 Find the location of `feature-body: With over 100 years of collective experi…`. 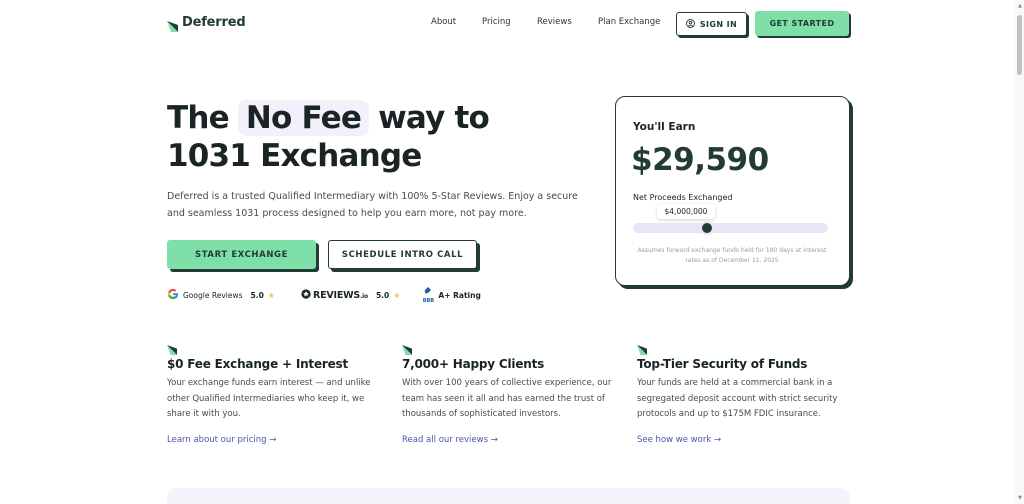

feature-body: With over 100 years of collective experi… is located at coordinates (507, 398).